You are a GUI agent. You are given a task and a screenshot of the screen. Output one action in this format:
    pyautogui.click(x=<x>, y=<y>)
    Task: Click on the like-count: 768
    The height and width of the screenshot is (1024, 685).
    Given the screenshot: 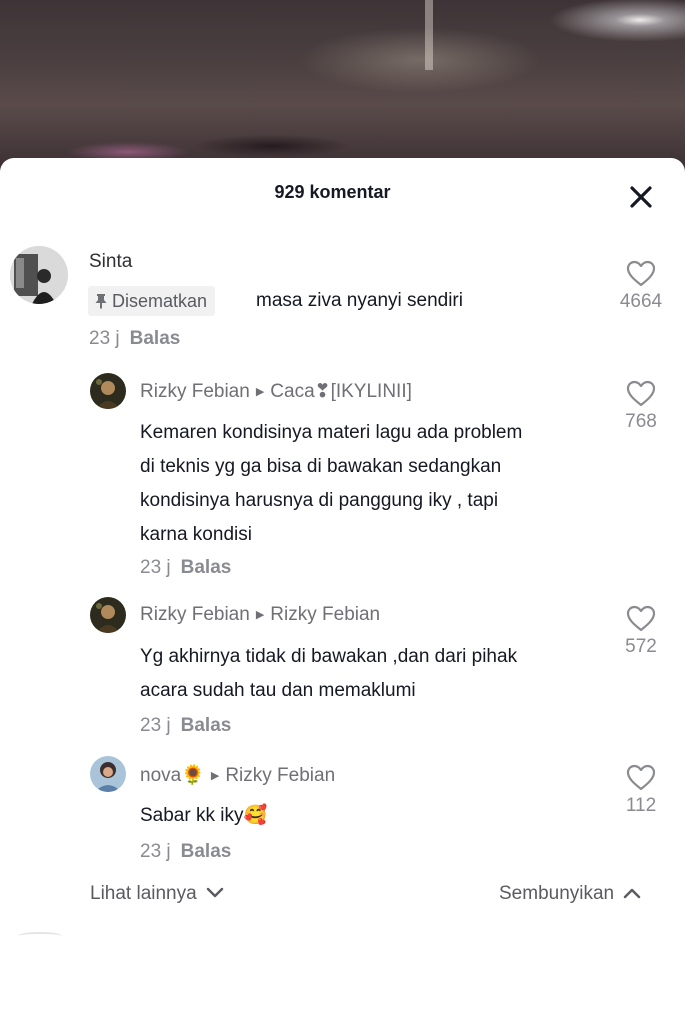 What is the action you would take?
    pyautogui.click(x=641, y=421)
    